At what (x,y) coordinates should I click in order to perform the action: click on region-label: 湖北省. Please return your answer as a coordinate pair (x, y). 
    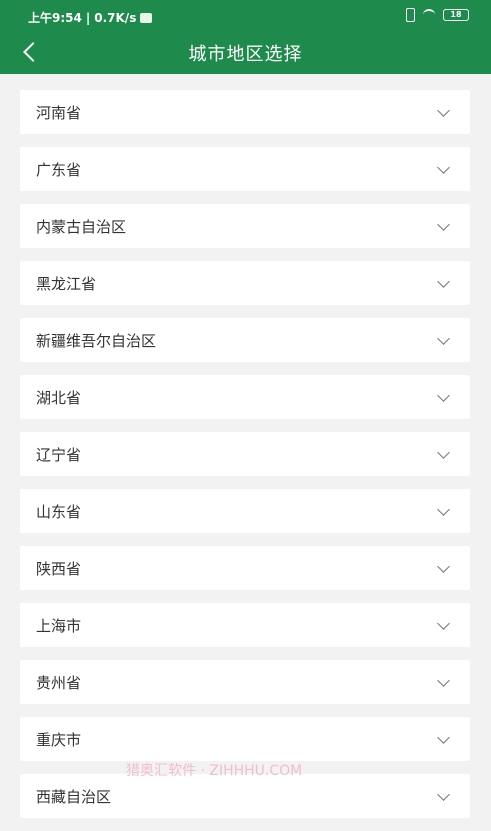
    Looking at the image, I should click on (59, 397).